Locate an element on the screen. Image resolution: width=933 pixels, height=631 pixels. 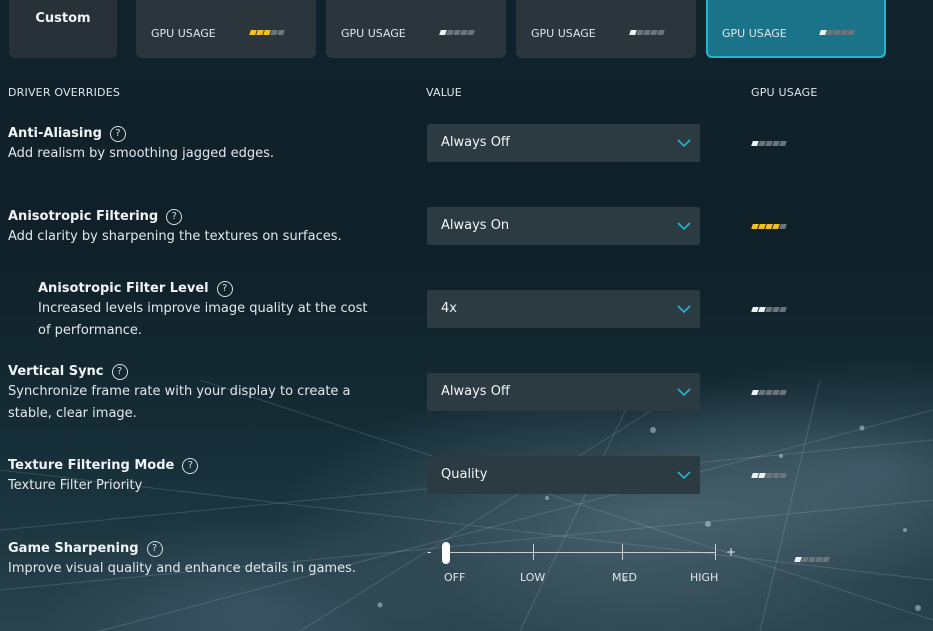
vertical-sync-gpu-meter is located at coordinates (769, 392).